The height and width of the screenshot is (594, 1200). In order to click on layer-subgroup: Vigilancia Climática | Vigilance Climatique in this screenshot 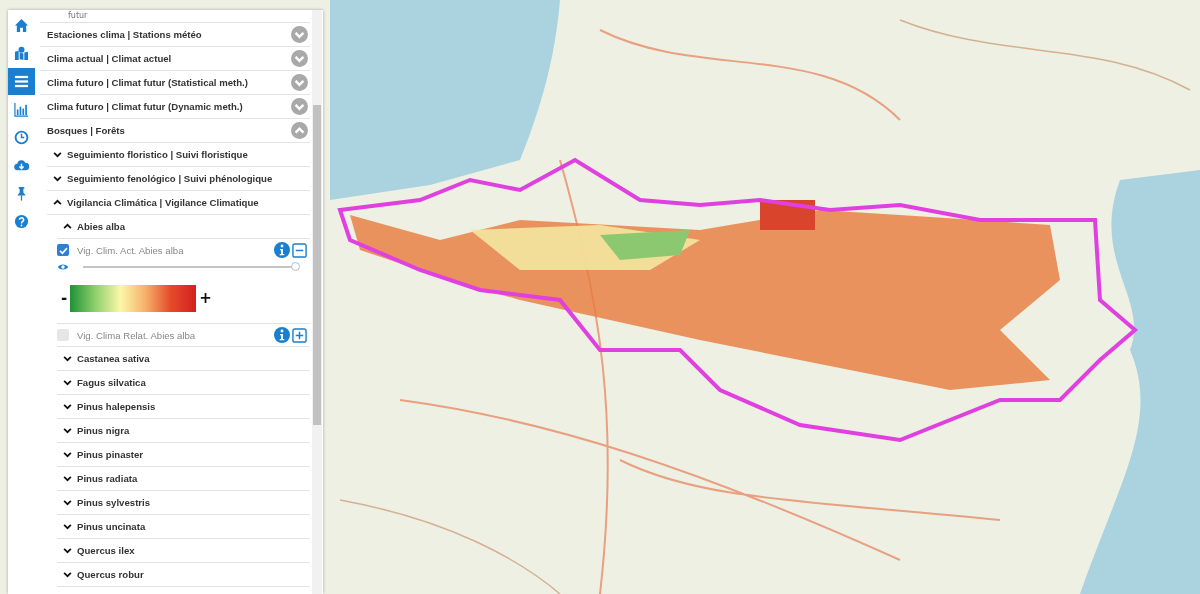, I will do `click(178, 203)`.